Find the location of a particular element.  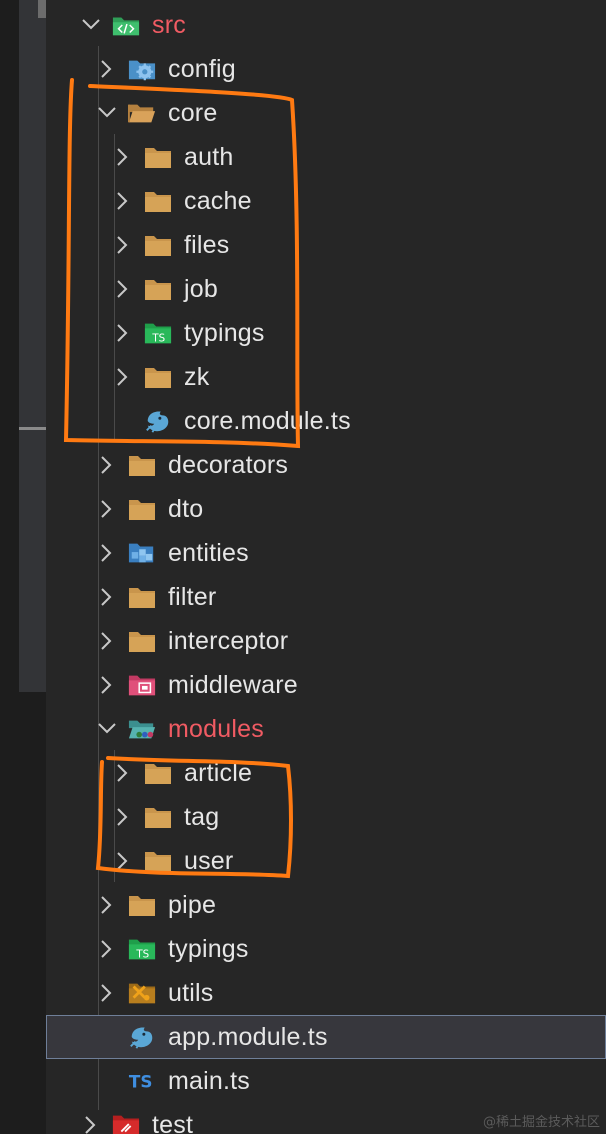

tree-item-label: tag is located at coordinates (202, 816).